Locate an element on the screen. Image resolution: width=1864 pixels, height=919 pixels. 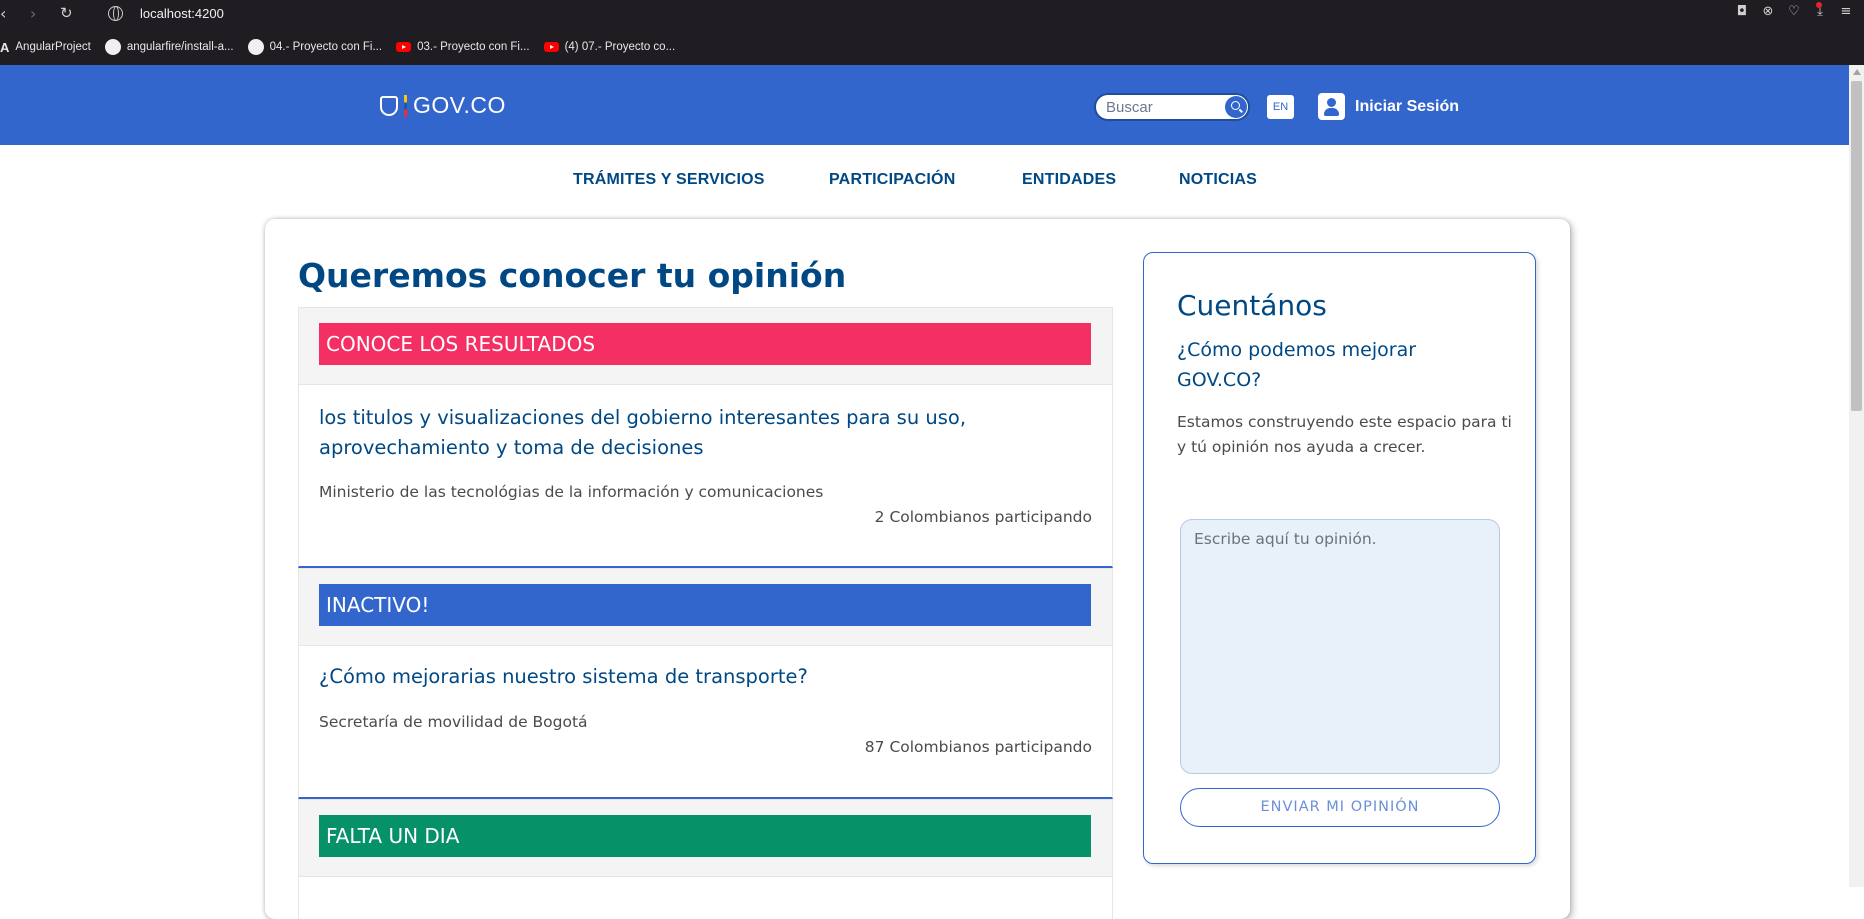
status-banner: FALTA UN DIA is located at coordinates (705, 836).